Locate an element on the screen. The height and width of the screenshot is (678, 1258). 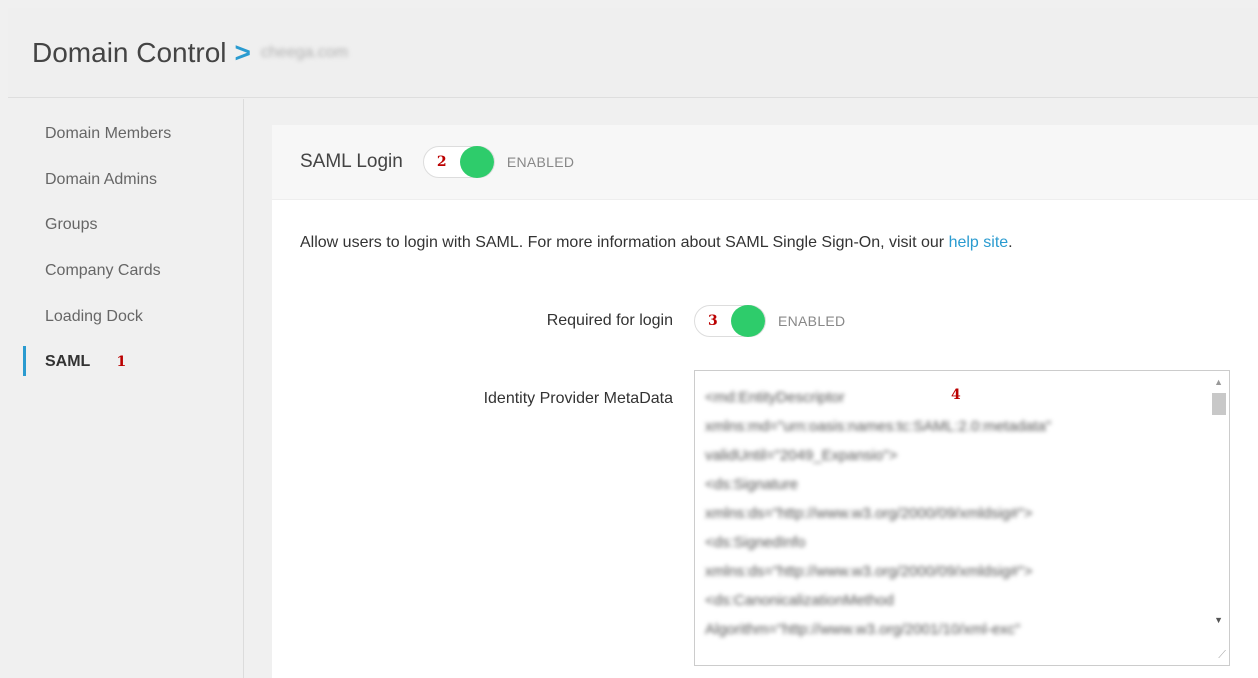
saml-login-title: SAML Login is located at coordinates (351, 161).